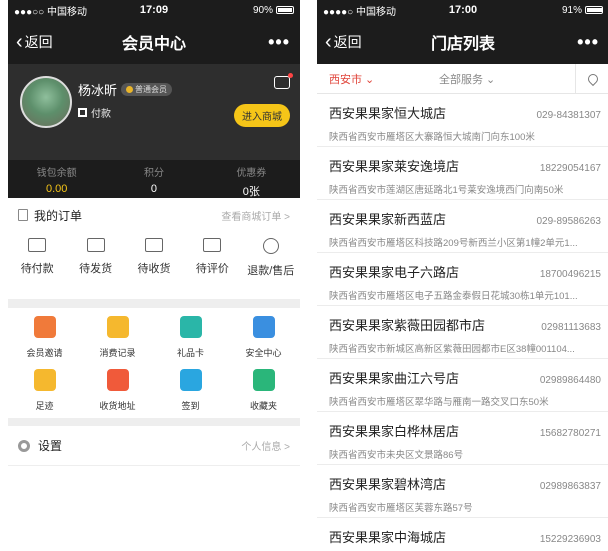 The image size is (608, 551). I want to click on order-label: 待收货, so click(154, 269).